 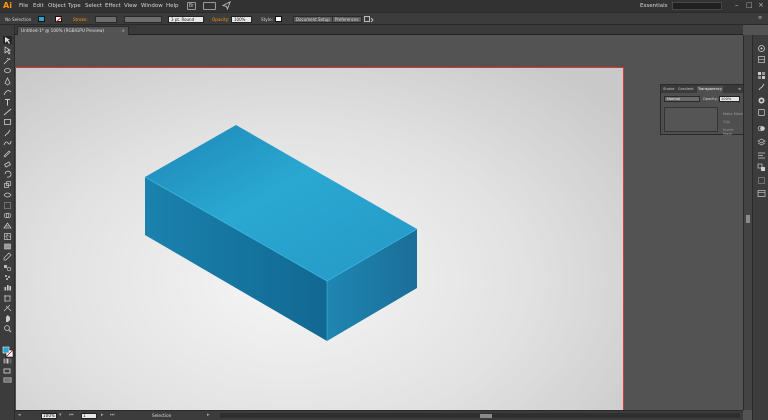 What do you see at coordinates (57, 6) in the screenshot?
I see `menu-object: Object` at bounding box center [57, 6].